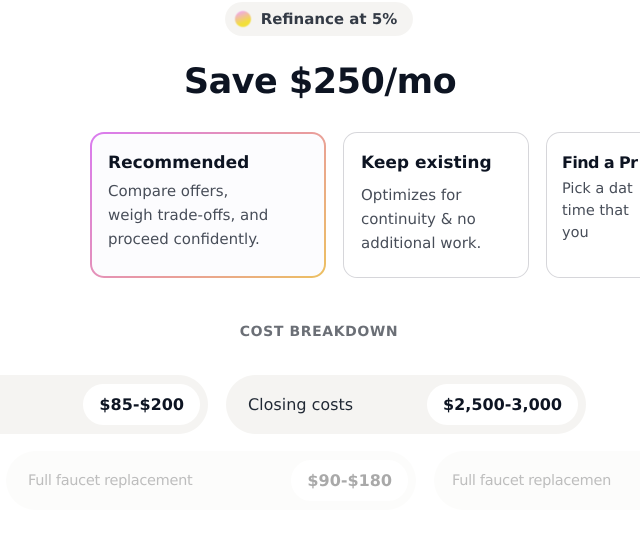  Describe the element at coordinates (141, 404) in the screenshot. I see `cost-value: $85-$200` at that location.